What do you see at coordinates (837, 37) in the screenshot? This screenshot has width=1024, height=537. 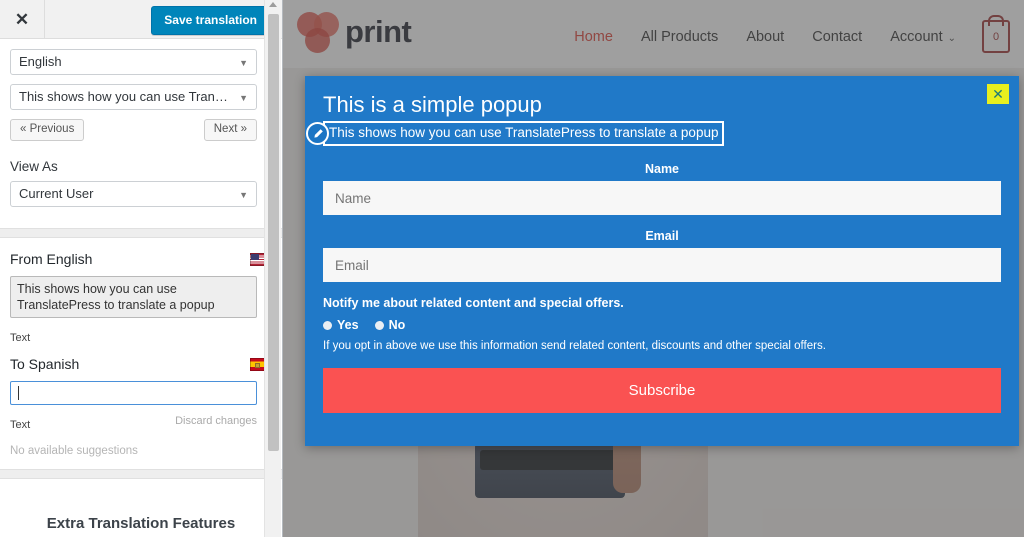 I see `nav-item-contact: Contact` at bounding box center [837, 37].